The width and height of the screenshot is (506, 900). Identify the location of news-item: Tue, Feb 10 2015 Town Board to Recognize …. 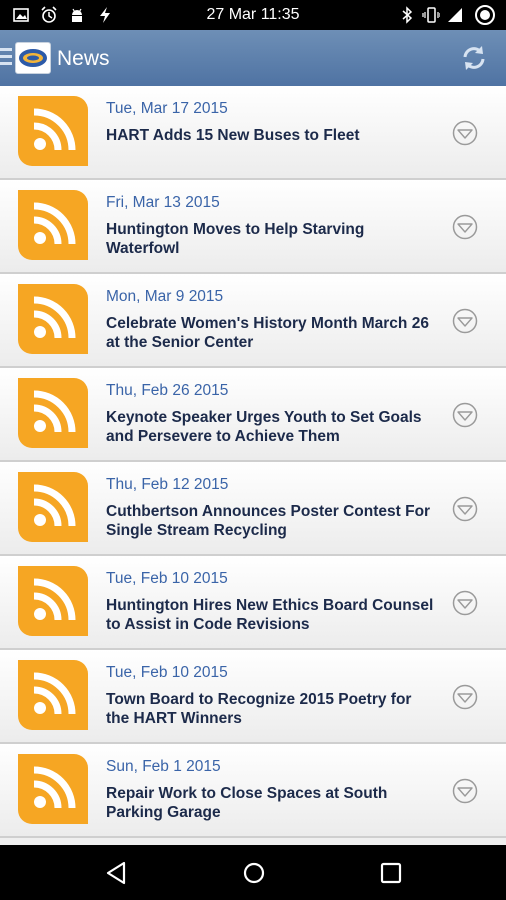
(253, 697).